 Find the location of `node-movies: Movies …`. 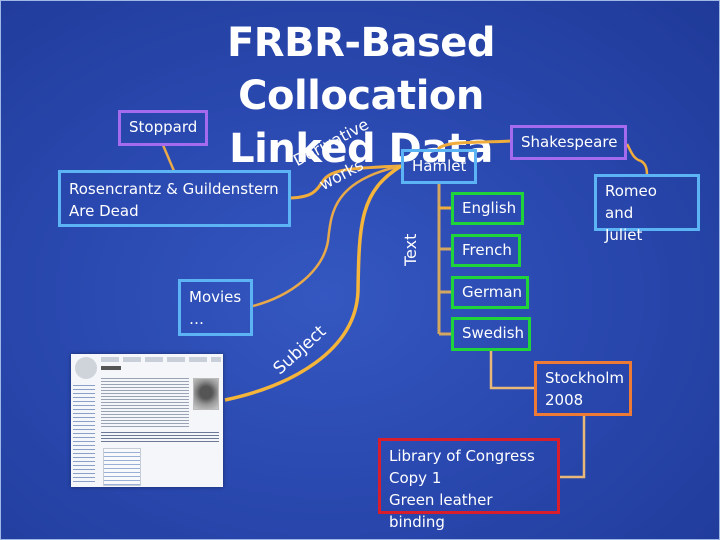

node-movies: Movies … is located at coordinates (215, 307).